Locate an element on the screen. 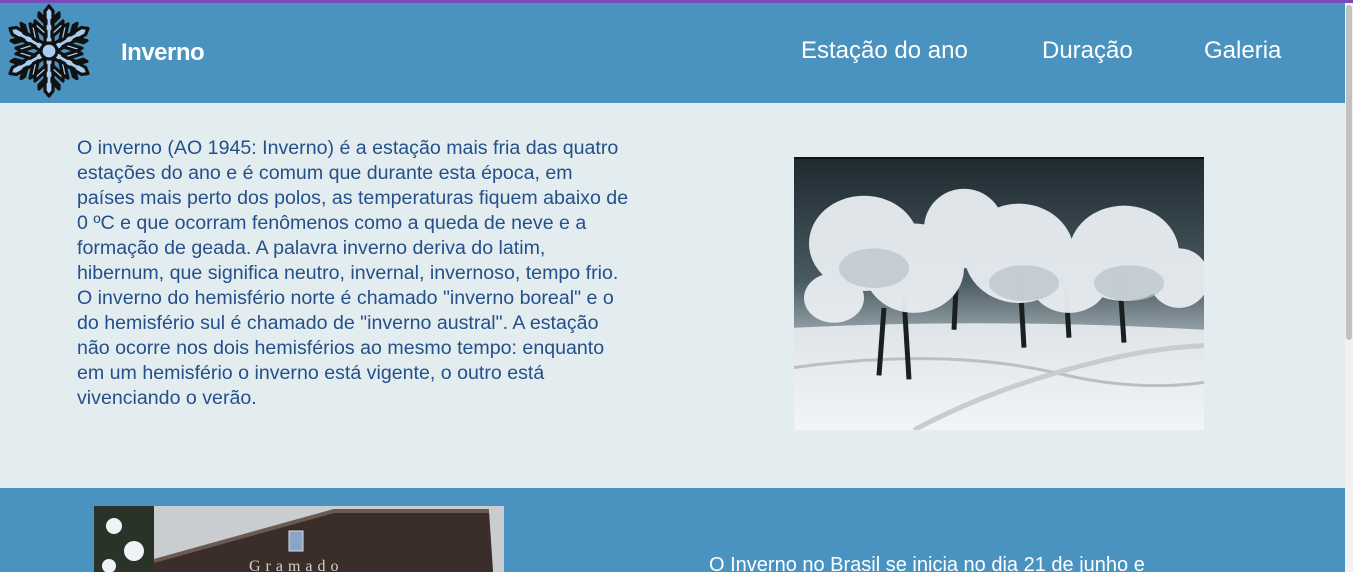 Image resolution: width=1353 pixels, height=572 pixels. gramado-sign-text: Gramado is located at coordinates (296, 565).